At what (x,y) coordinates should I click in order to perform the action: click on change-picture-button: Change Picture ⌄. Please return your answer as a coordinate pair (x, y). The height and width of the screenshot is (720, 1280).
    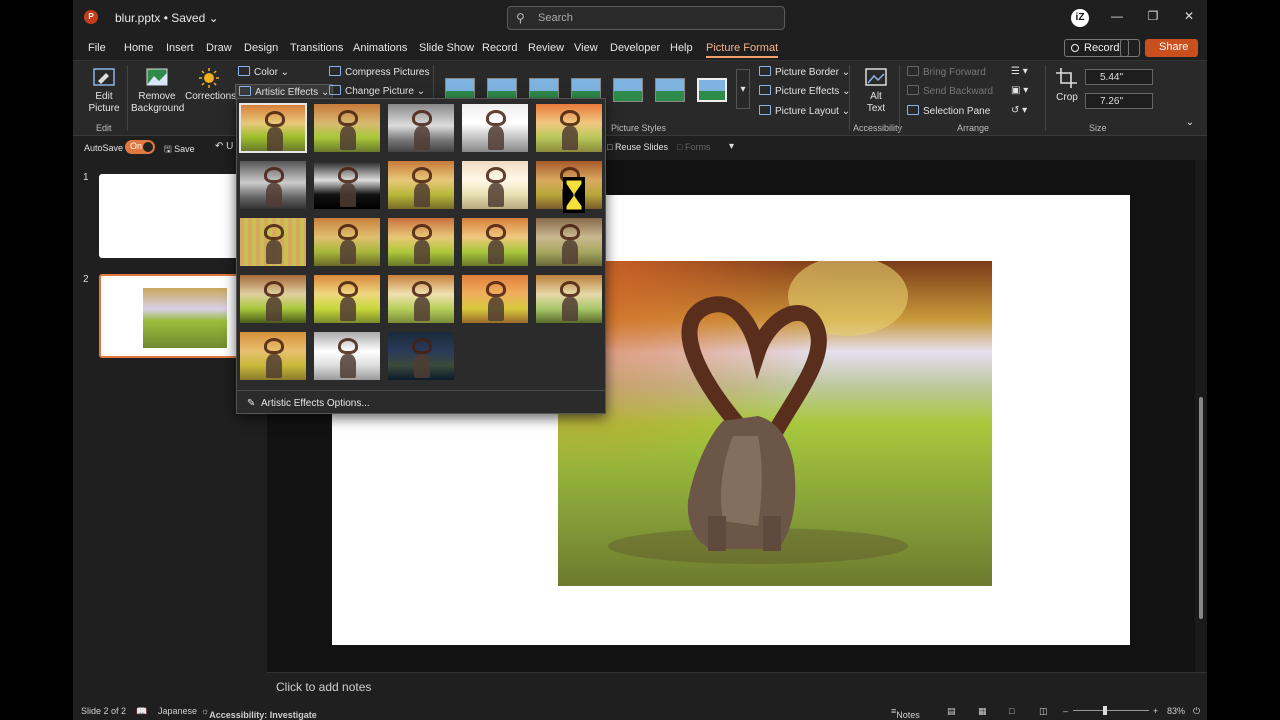
    Looking at the image, I should click on (377, 91).